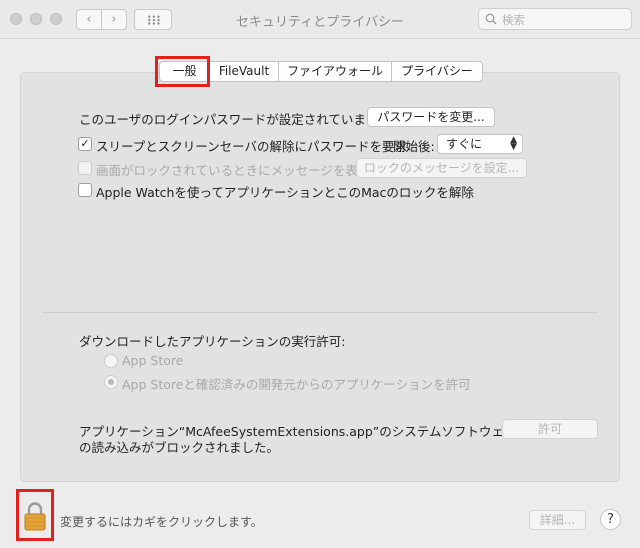  I want to click on password-delay-value: すぐに, so click(464, 144).